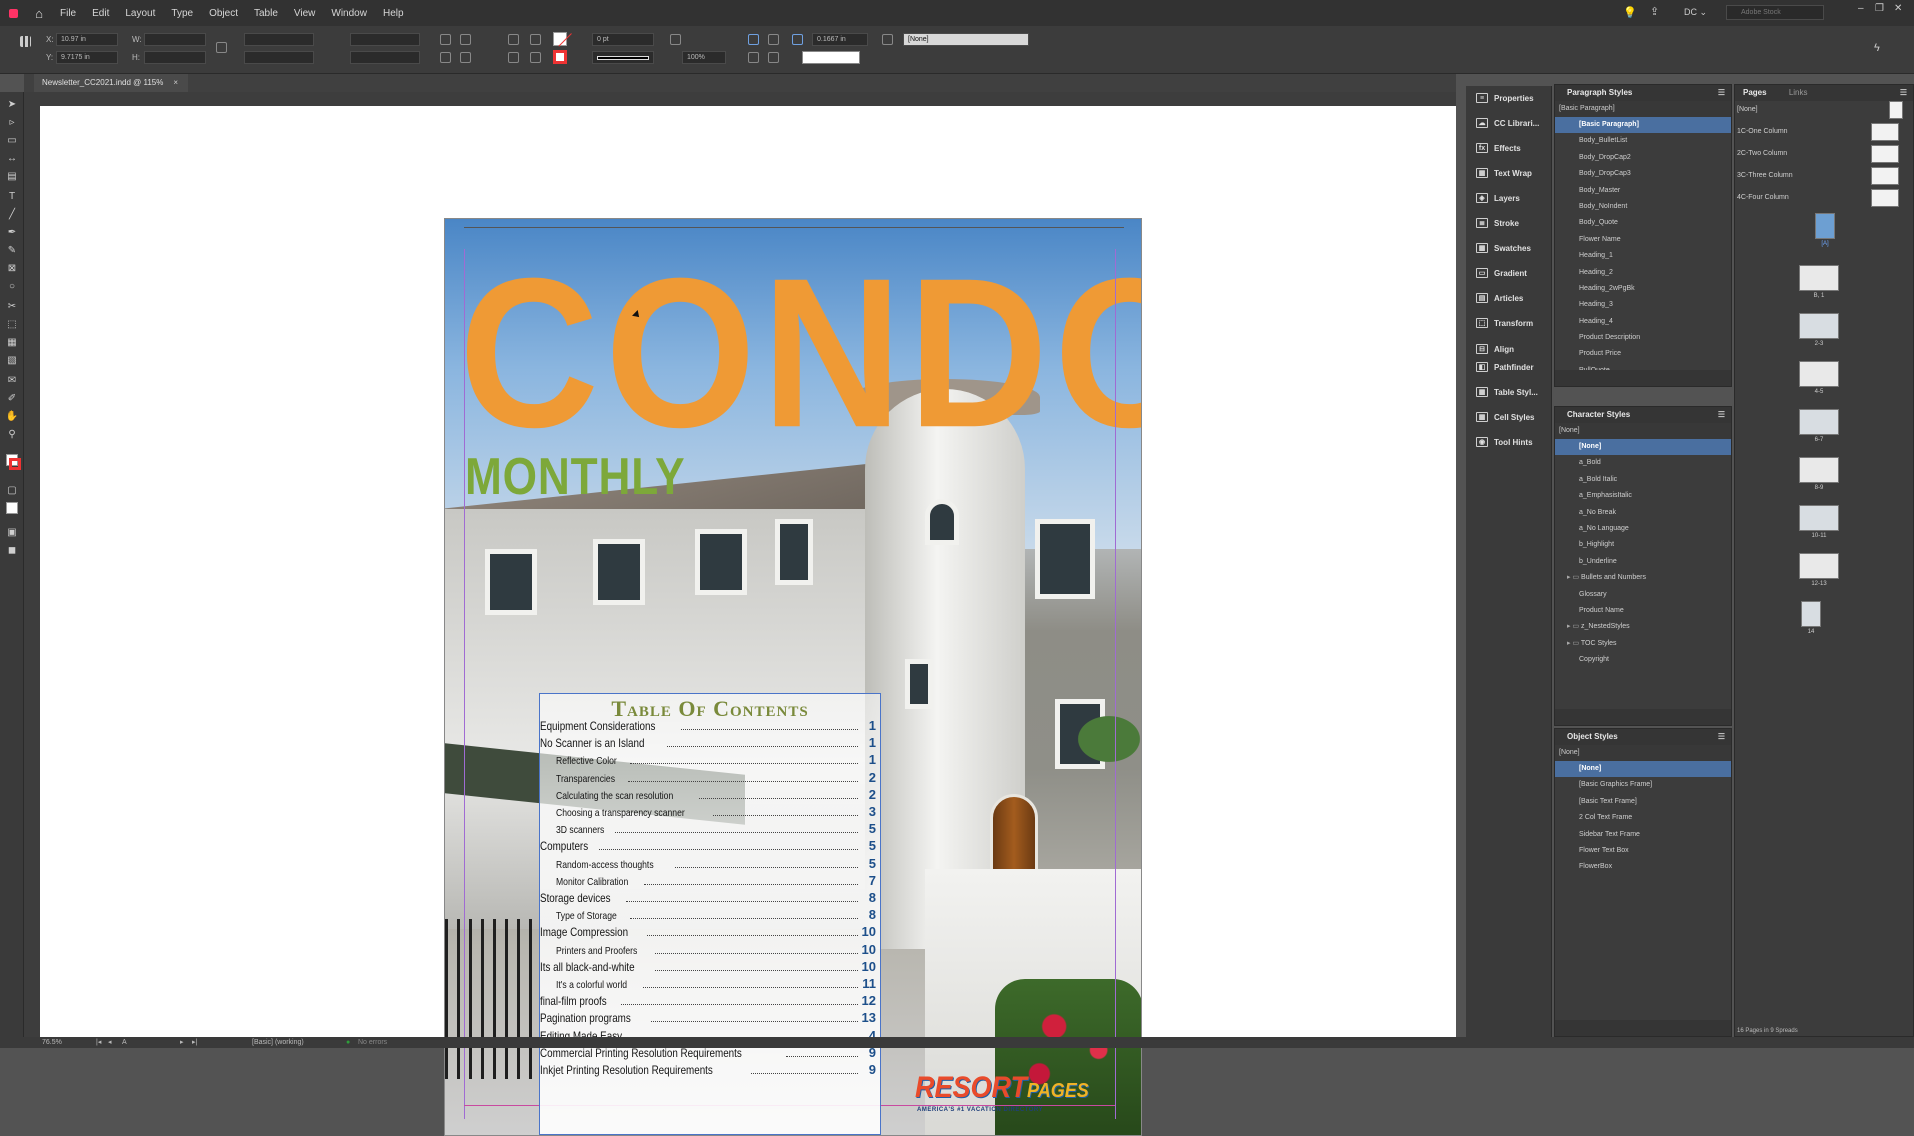  Describe the element at coordinates (1643, 611) in the screenshot. I see `character-style-item: Product Name` at that location.